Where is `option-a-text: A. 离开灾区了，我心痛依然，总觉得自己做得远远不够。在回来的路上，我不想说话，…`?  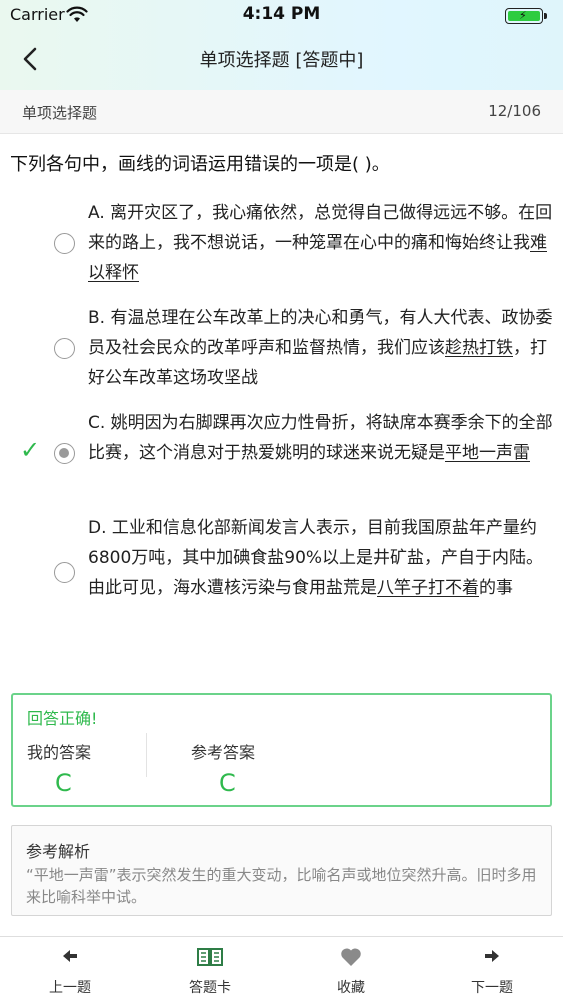 option-a-text: A. 离开灾区了，我心痛依然，总觉得自己做得远远不够。在回来的路上，我不想说话，… is located at coordinates (320, 243).